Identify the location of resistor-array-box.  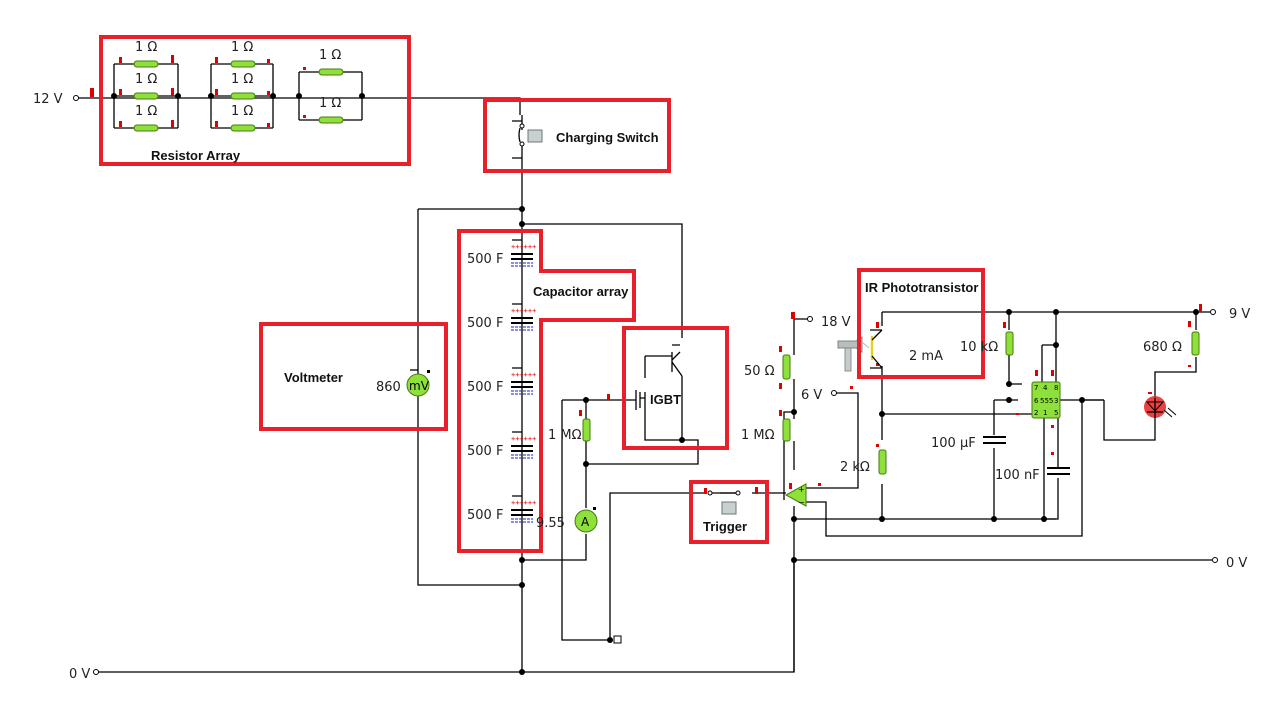
(255, 100).